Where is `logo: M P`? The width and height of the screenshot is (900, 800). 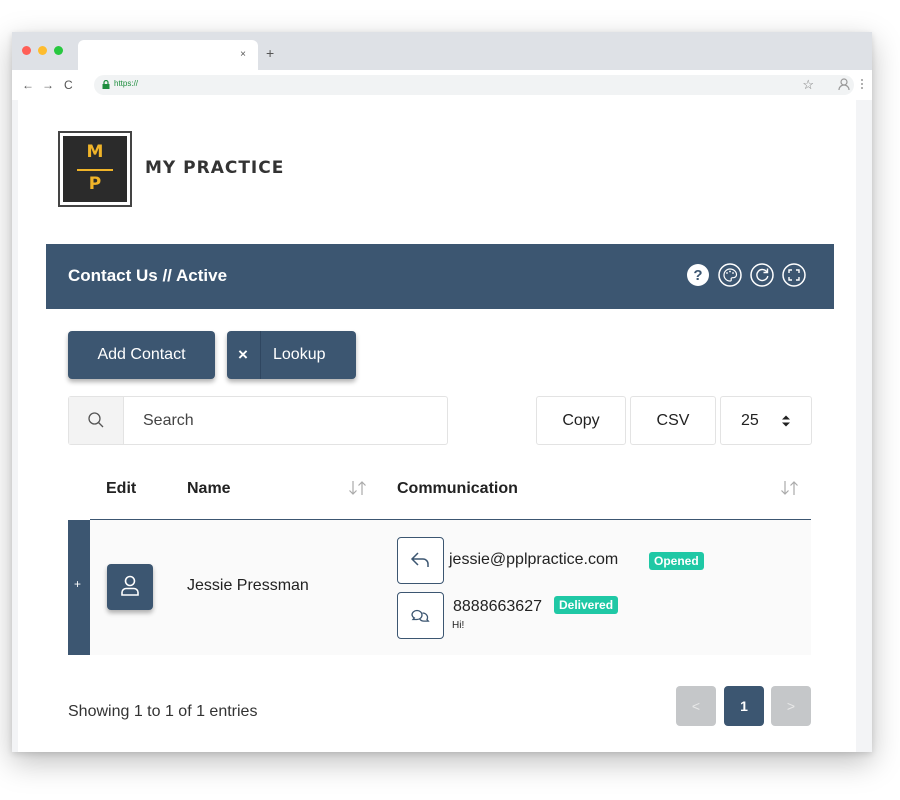 logo: M P is located at coordinates (95, 169).